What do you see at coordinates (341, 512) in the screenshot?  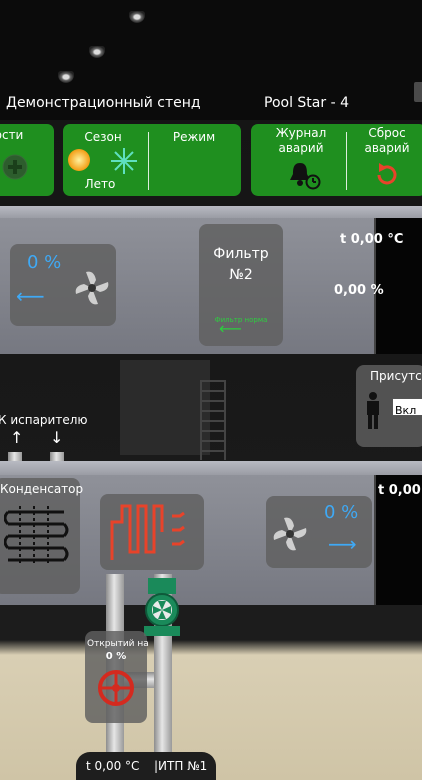 I see `exhaust-fan-percent: 0 %` at bounding box center [341, 512].